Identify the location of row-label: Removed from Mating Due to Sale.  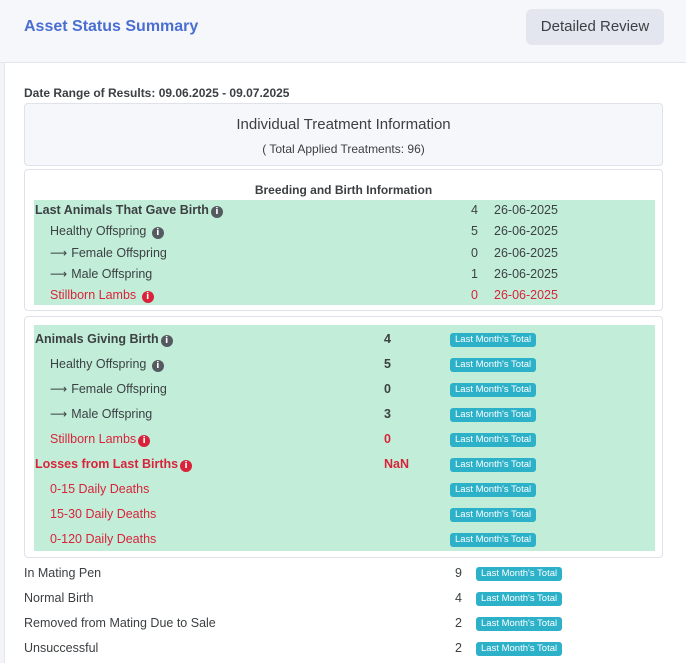
(120, 623).